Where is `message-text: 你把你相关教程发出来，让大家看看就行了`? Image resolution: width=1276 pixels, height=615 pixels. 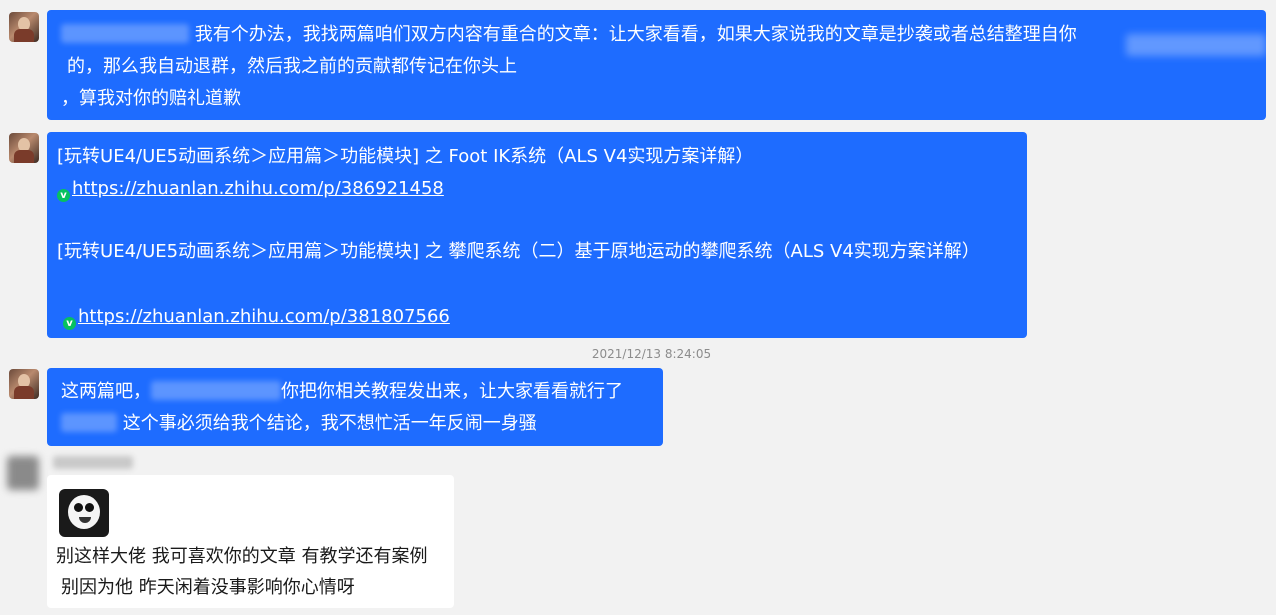 message-text: 你把你相关教程发出来，让大家看看就行了 is located at coordinates (452, 391).